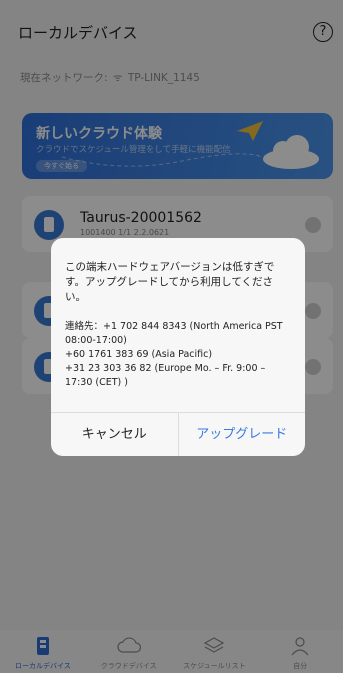 Image resolution: width=343 pixels, height=673 pixels. I want to click on upgrade-button: アップグレード, so click(242, 434).